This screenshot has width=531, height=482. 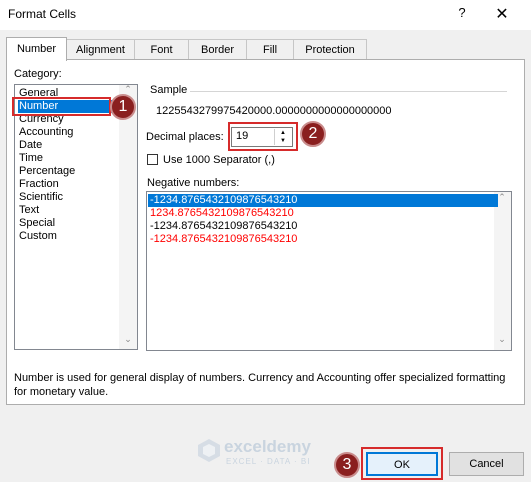 I want to click on watermark-tagline: EXCEL · DATA · BI, so click(x=268, y=461).